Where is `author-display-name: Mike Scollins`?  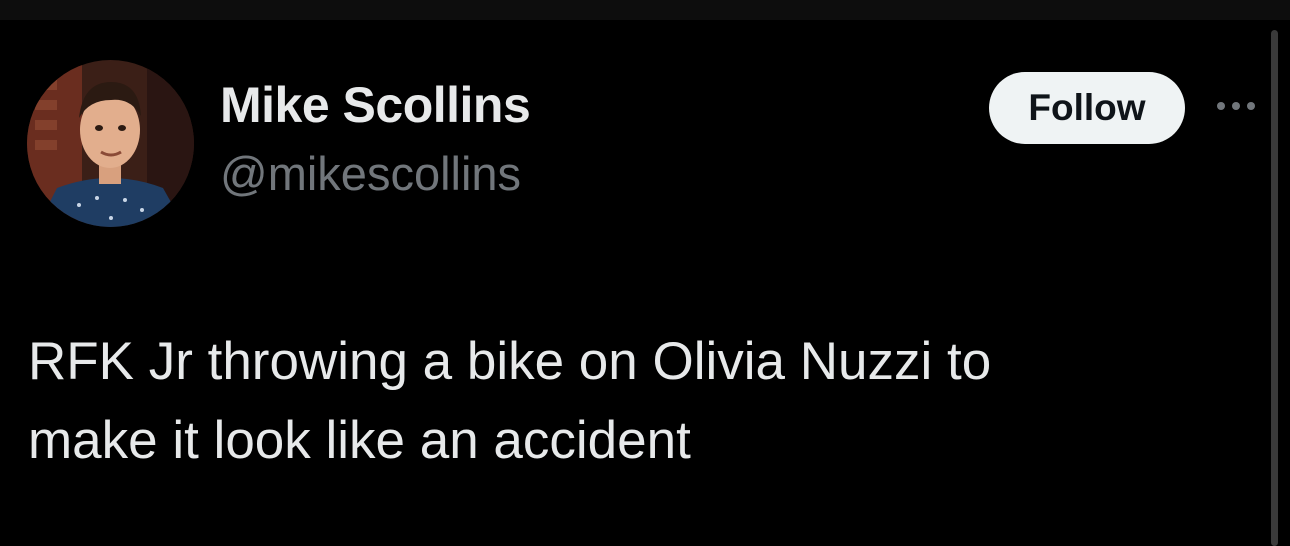 author-display-name: Mike Scollins is located at coordinates (375, 105).